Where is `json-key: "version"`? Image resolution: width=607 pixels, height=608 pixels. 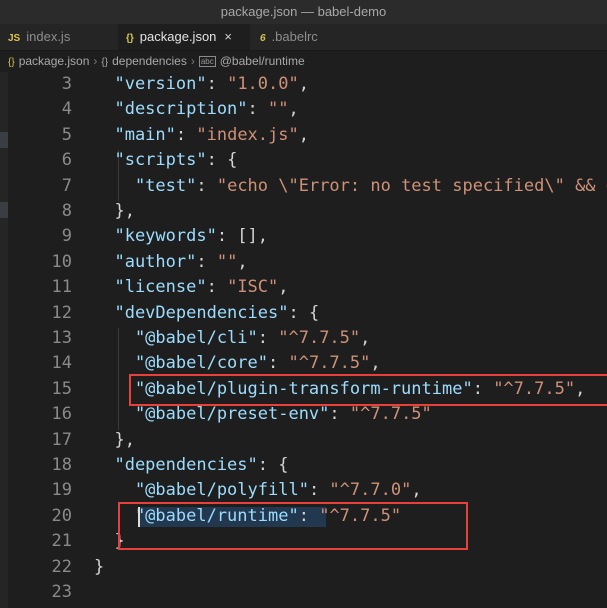
json-key: "version" is located at coordinates (150, 84).